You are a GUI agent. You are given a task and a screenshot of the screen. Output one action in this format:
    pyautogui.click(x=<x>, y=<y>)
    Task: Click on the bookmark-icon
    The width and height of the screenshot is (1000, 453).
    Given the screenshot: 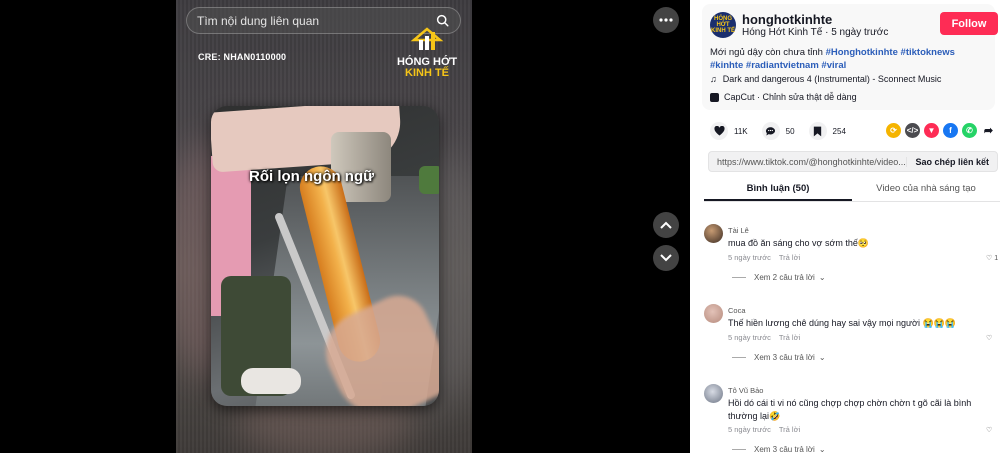 What is the action you would take?
    pyautogui.click(x=817, y=131)
    